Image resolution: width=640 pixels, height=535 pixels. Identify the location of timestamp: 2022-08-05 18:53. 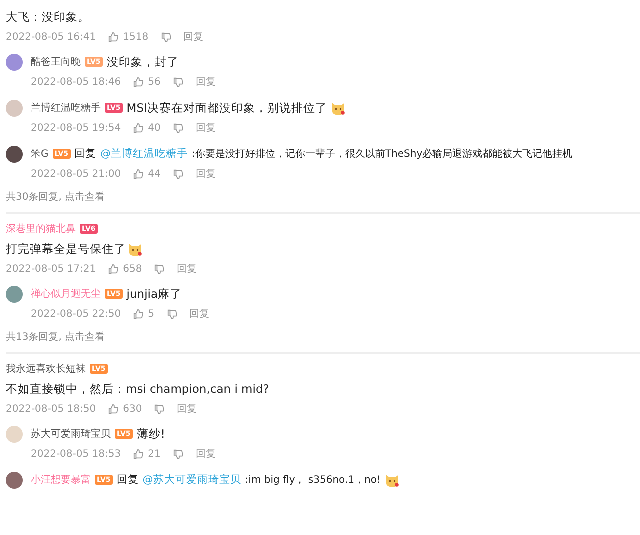
(76, 454).